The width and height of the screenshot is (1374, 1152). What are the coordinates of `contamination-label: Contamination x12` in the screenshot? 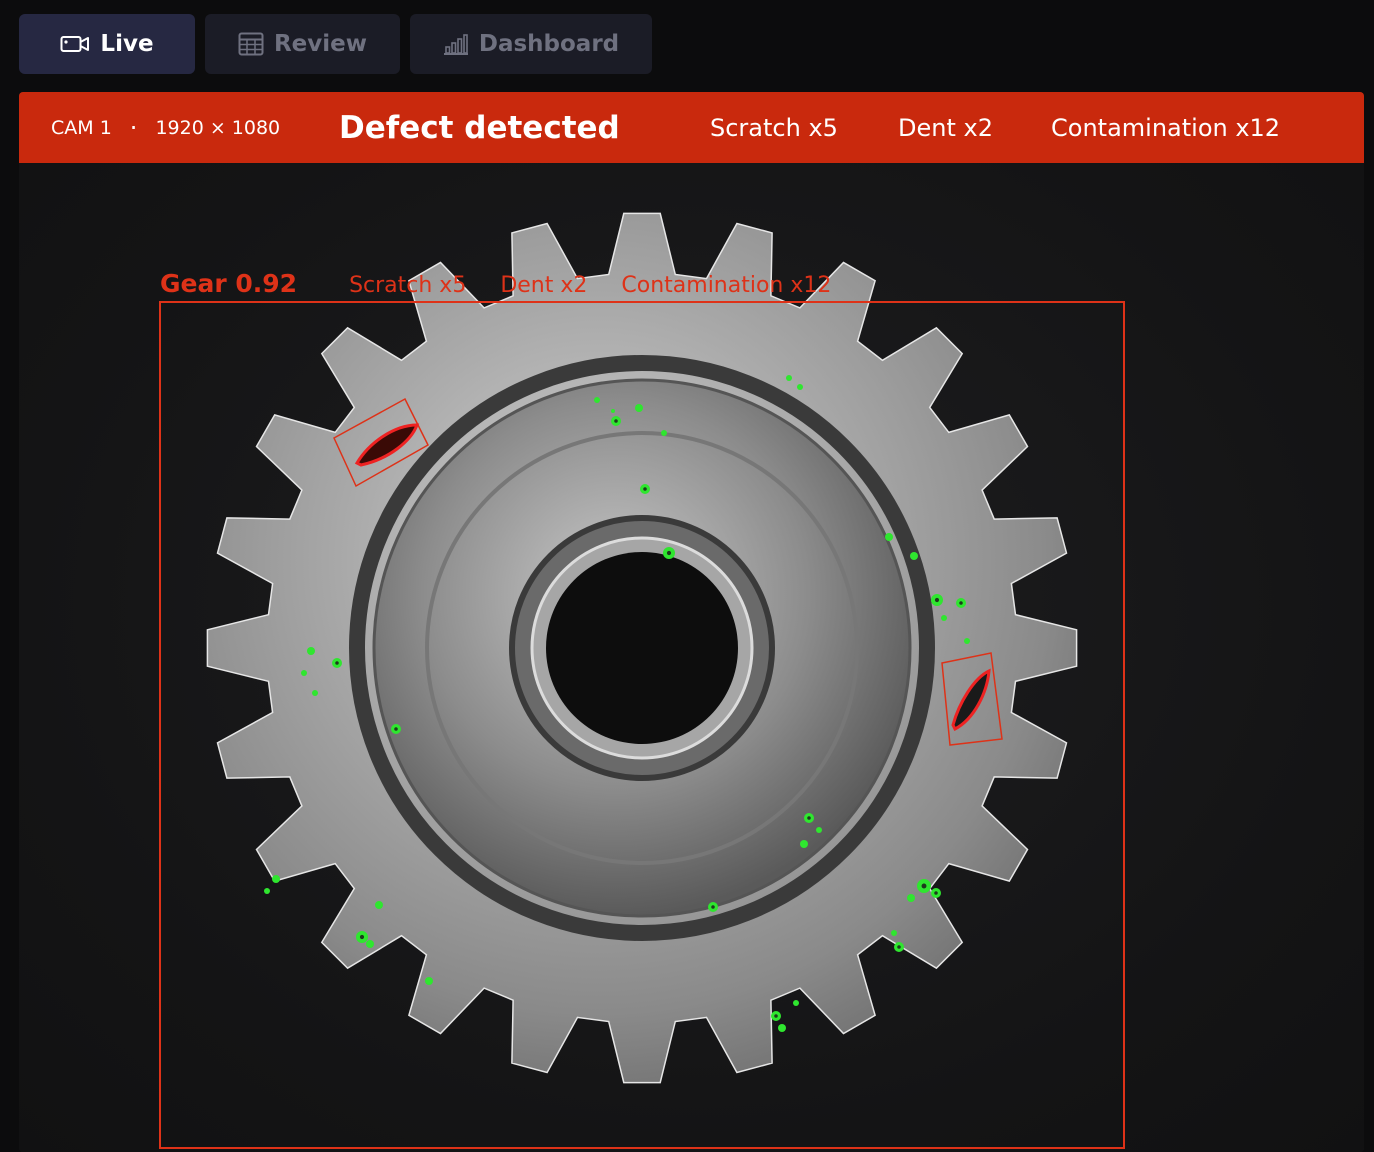 It's located at (726, 285).